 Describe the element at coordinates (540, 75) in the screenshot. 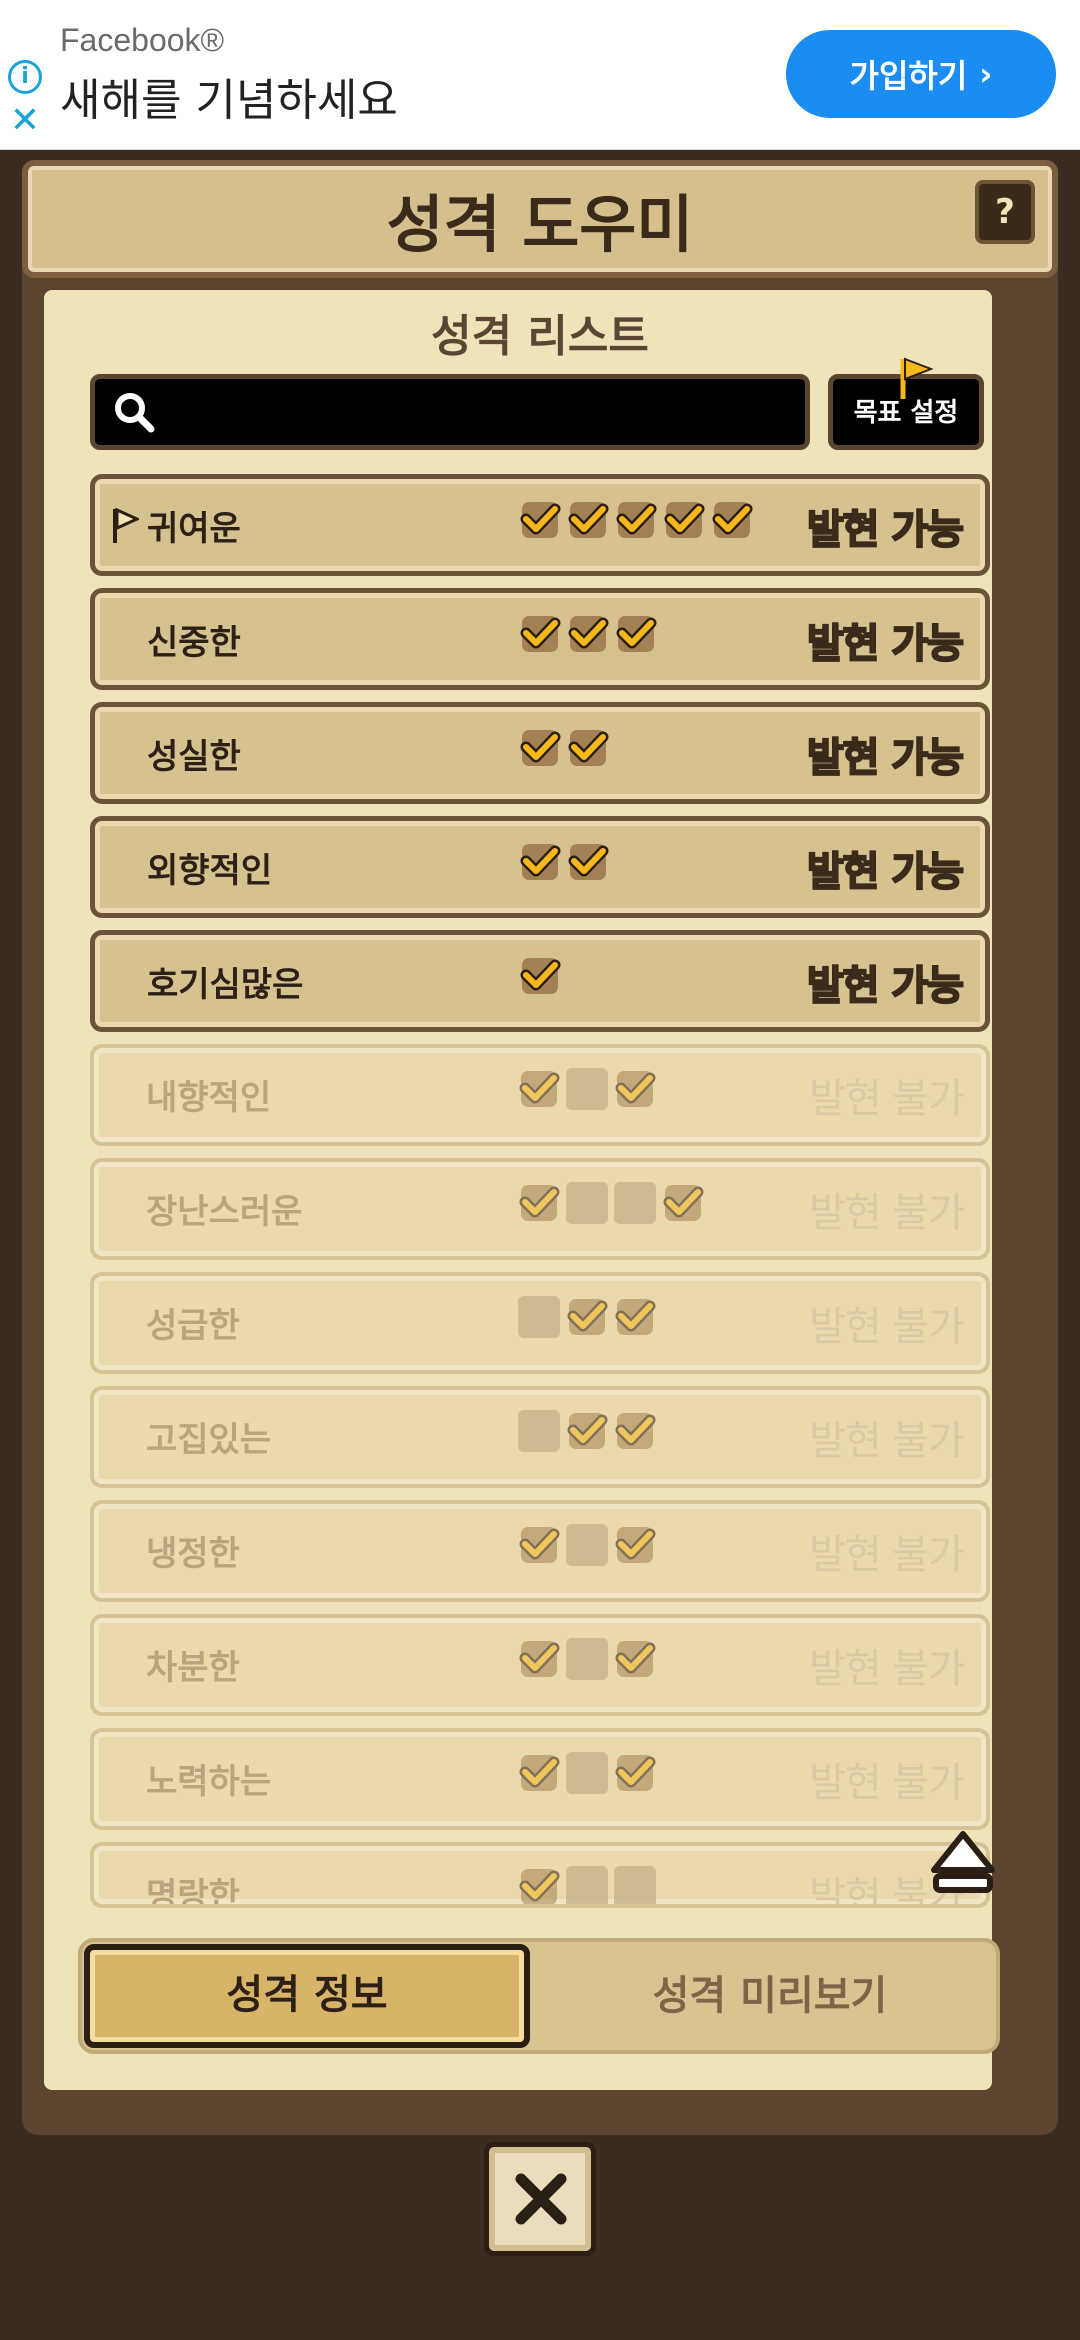

I see `ad-banner: i ✕ Facebook® 새해를 기념하세요 가입하기 ›` at that location.